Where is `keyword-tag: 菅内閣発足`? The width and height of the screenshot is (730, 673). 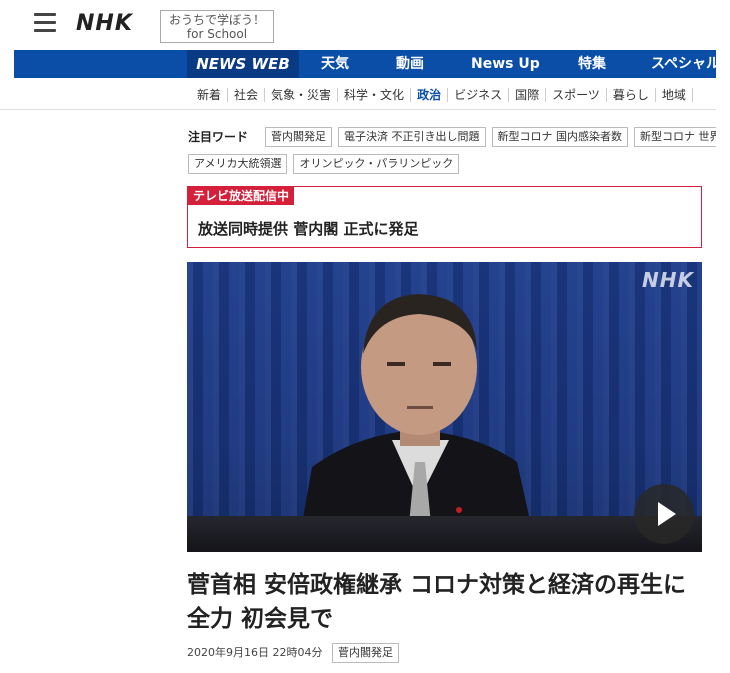 keyword-tag: 菅内閣発足 is located at coordinates (298, 137).